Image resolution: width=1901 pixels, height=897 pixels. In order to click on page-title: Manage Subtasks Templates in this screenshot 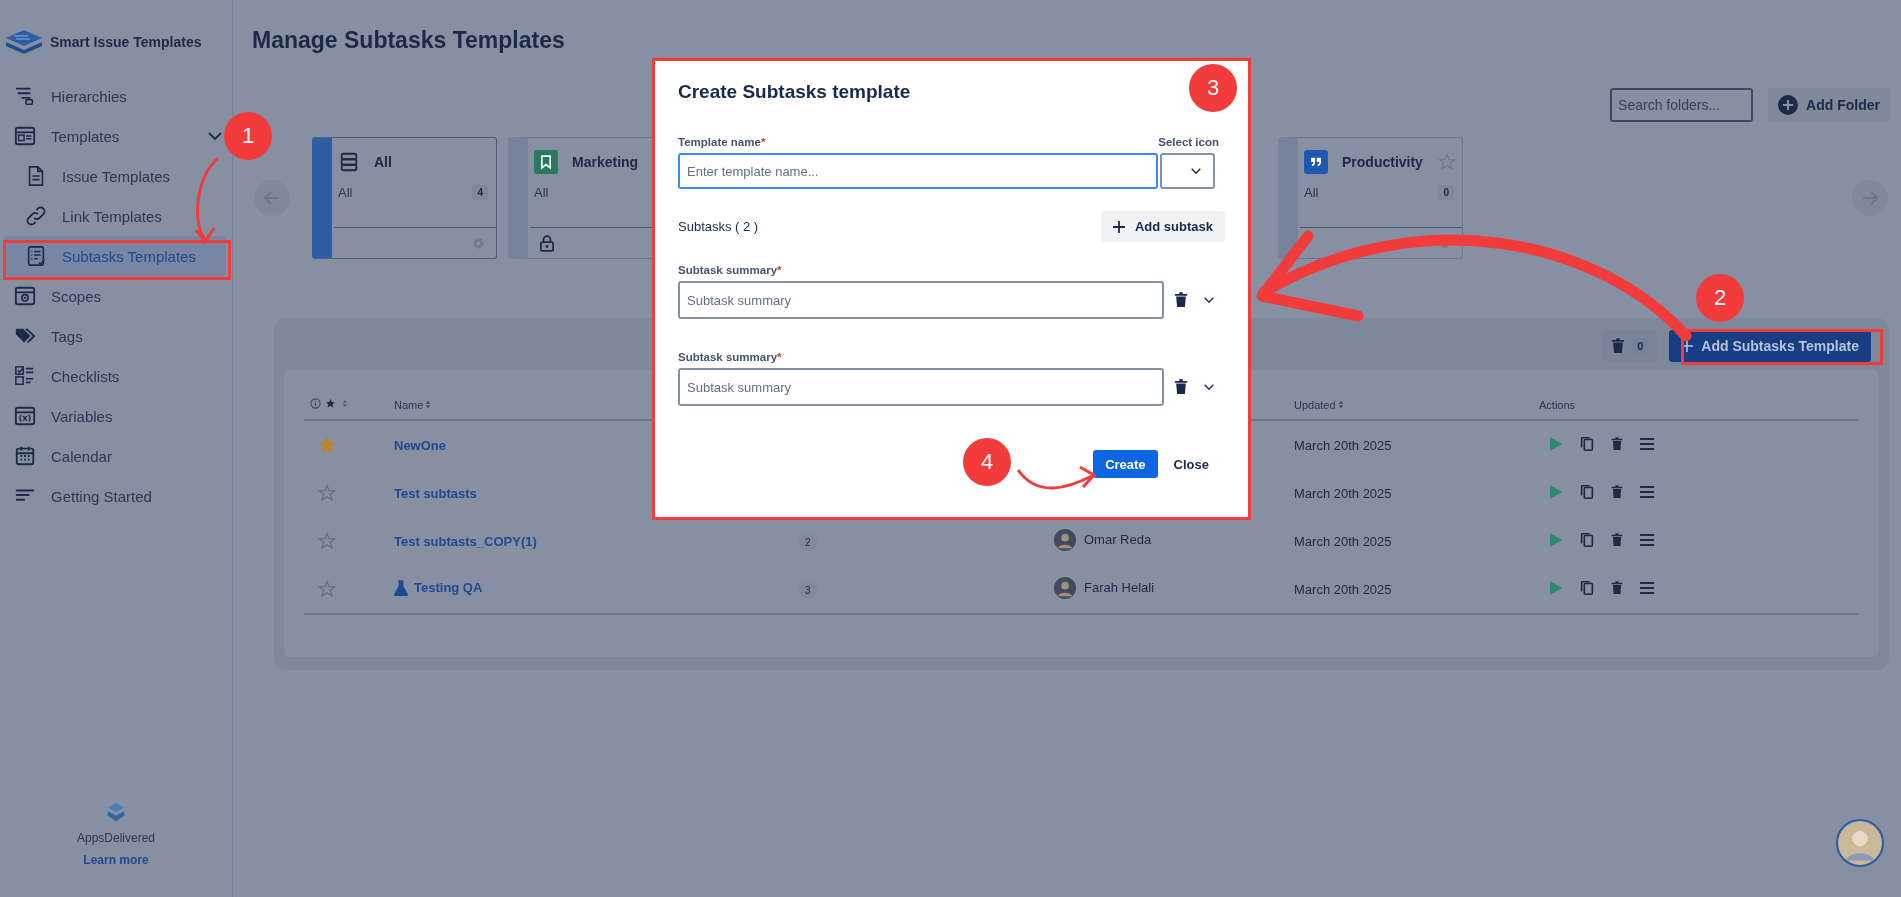, I will do `click(409, 40)`.